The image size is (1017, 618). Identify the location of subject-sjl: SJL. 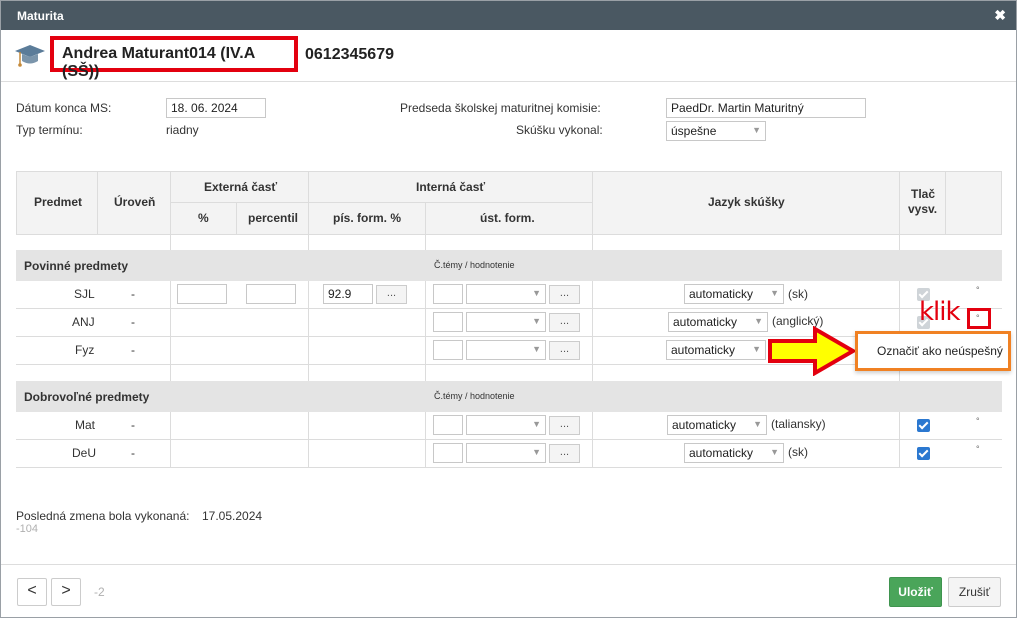
(84, 294).